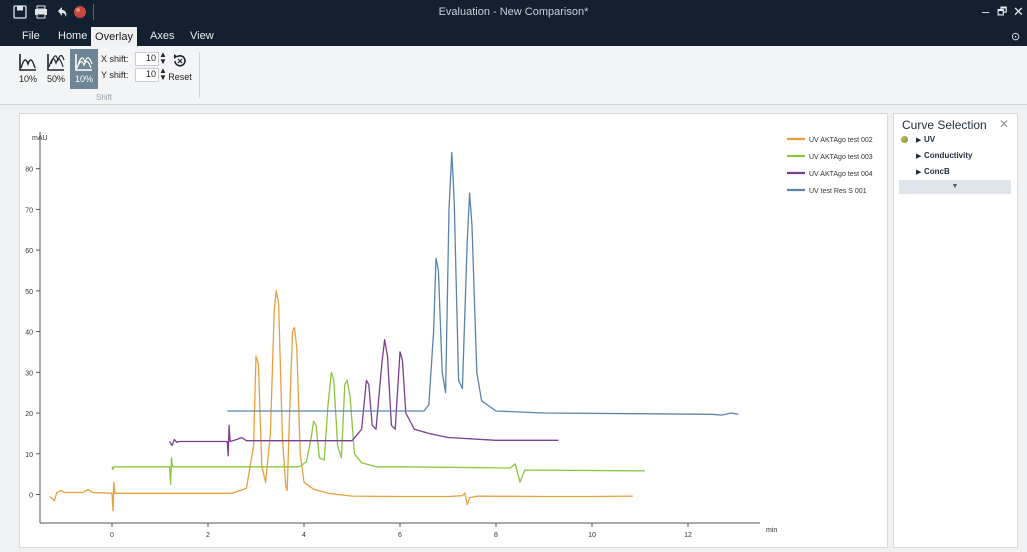 The width and height of the screenshot is (1027, 552). Describe the element at coordinates (29, 210) in the screenshot. I see `y-tick-label: 70` at that location.